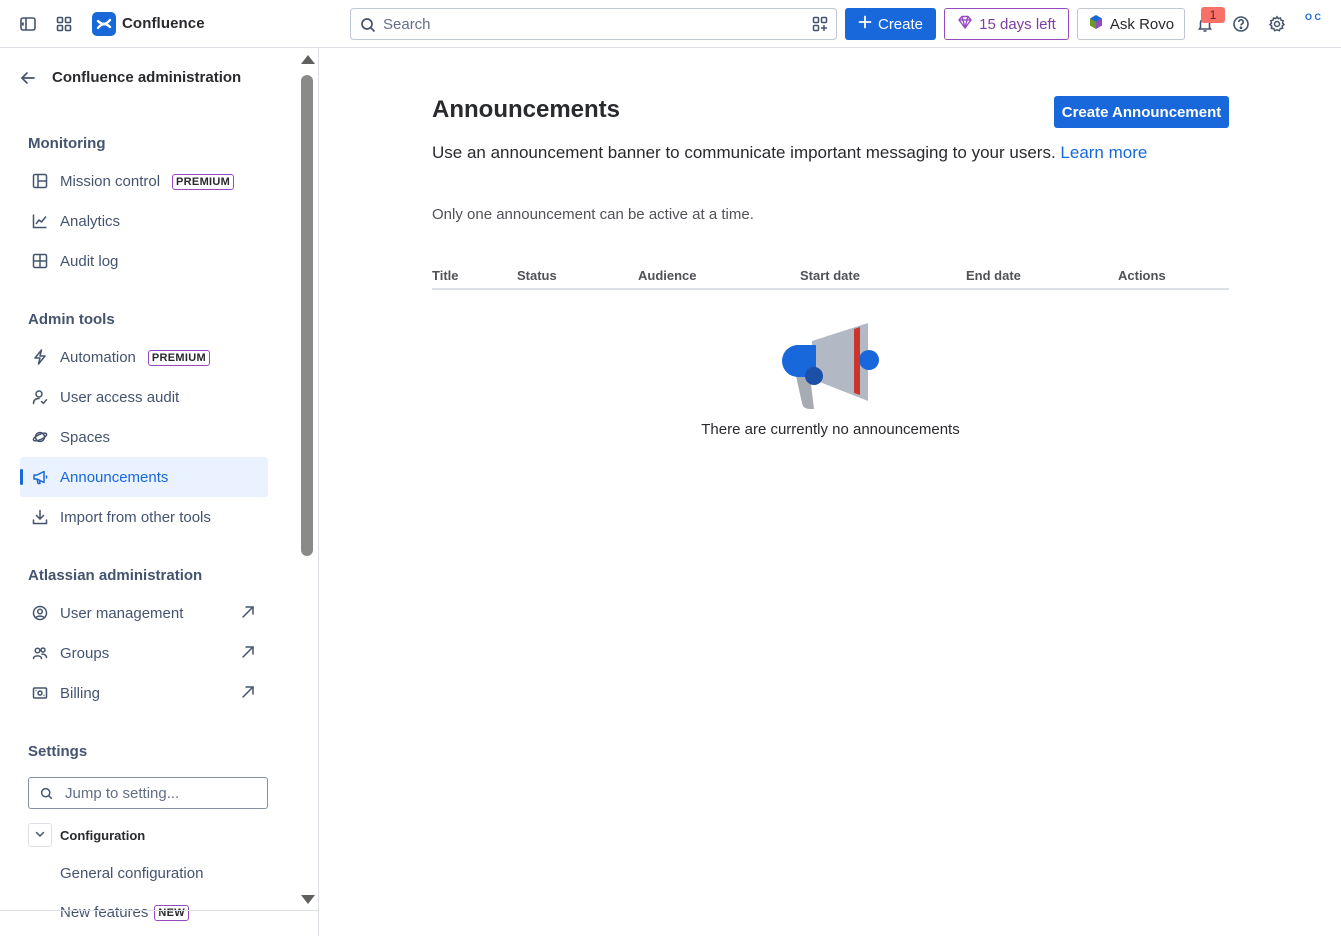 This screenshot has width=1341, height=936. I want to click on line-chart-icon, so click(40, 221).